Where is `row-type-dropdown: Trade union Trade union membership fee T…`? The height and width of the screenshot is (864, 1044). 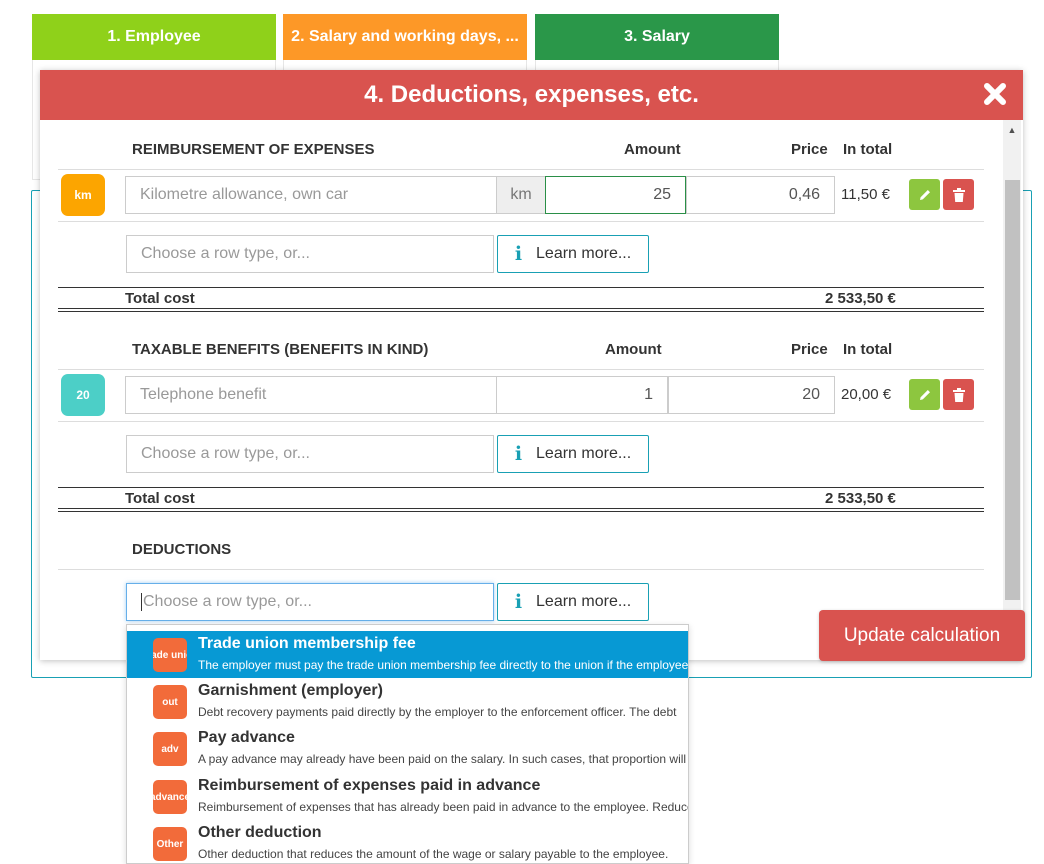
row-type-dropdown: Trade union Trade union membership fee T… is located at coordinates (407, 744).